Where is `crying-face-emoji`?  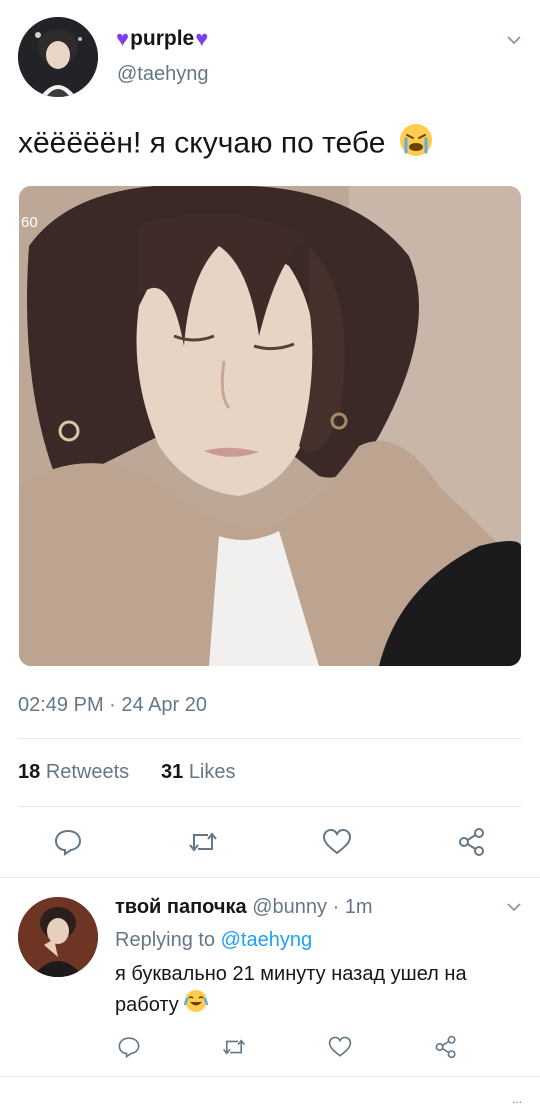
crying-face-emoji is located at coordinates (416, 144).